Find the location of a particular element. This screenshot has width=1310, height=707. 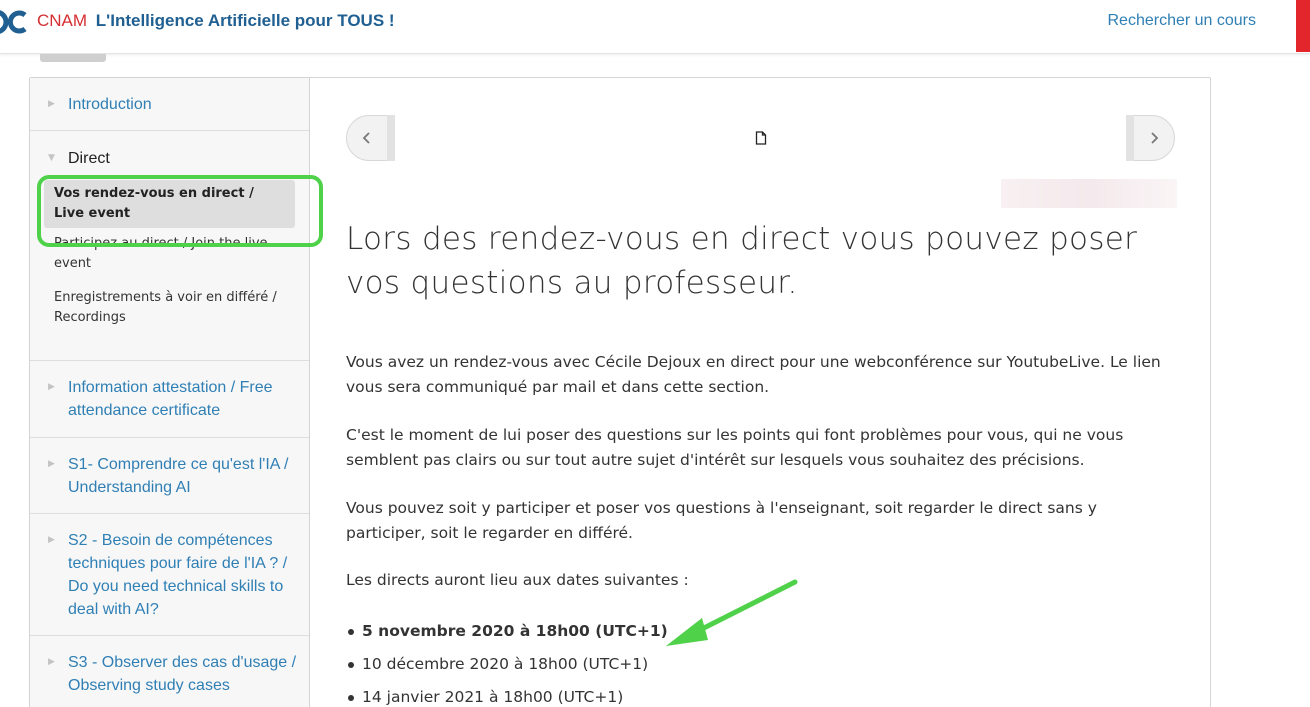

chevron-left-icon is located at coordinates (367, 138).